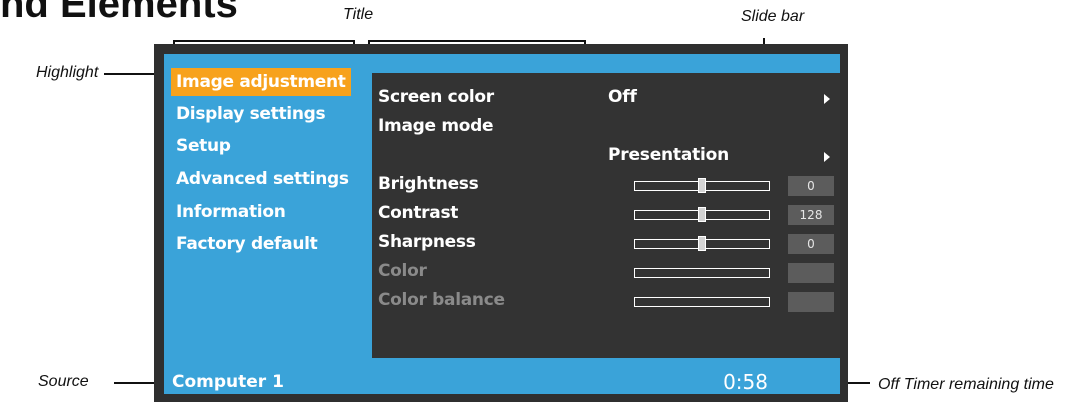 The width and height of the screenshot is (1086, 420). I want to click on color-balance-slider, so click(702, 302).